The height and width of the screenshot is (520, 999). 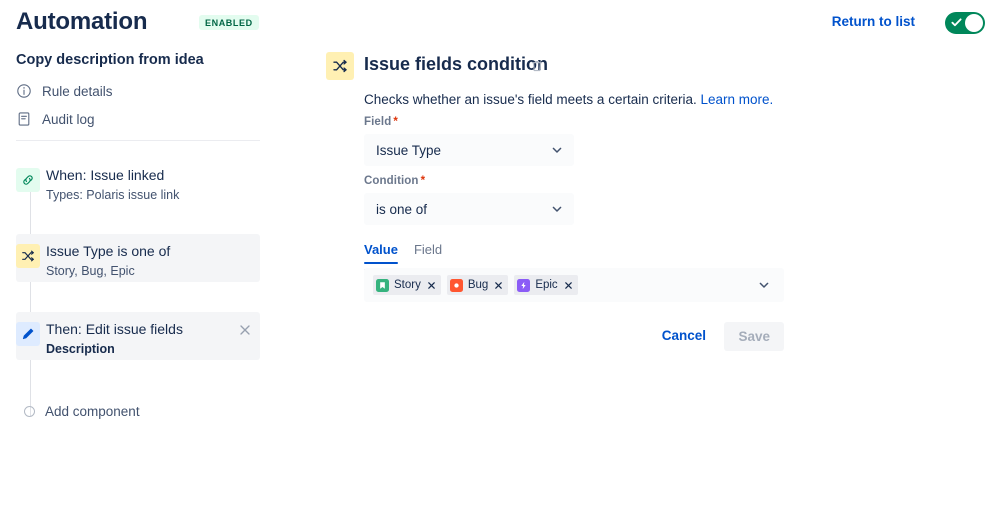 I want to click on value-chip-label: Epic, so click(x=546, y=285).